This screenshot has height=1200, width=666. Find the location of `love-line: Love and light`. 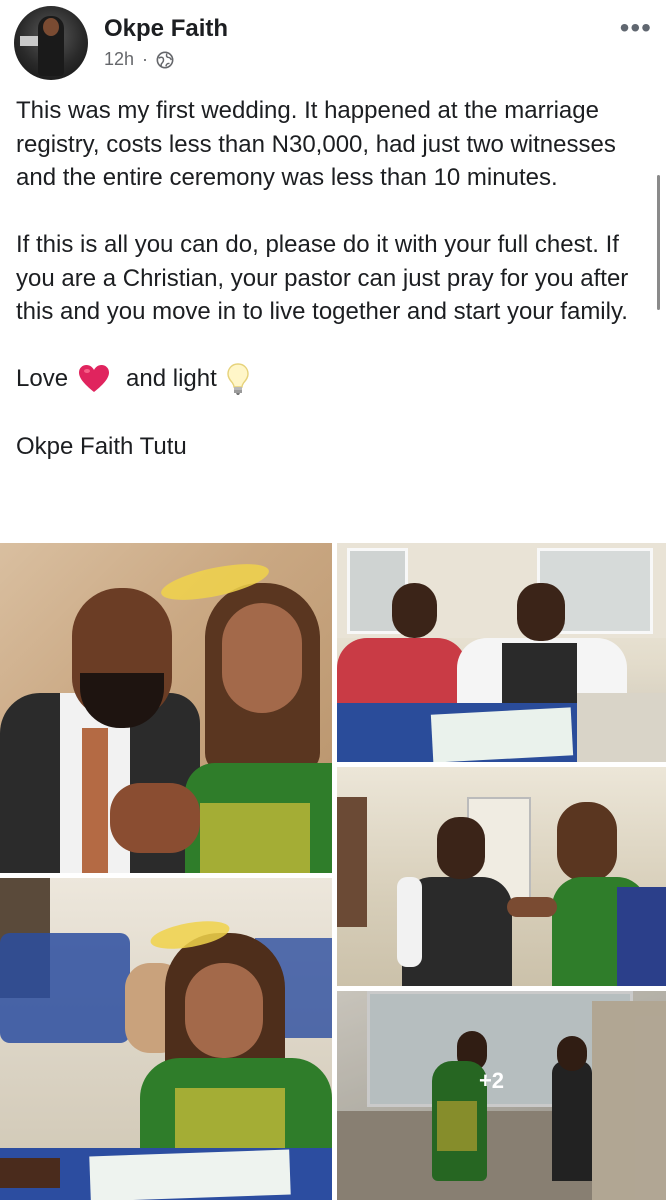

love-line: Love and light is located at coordinates (333, 379).